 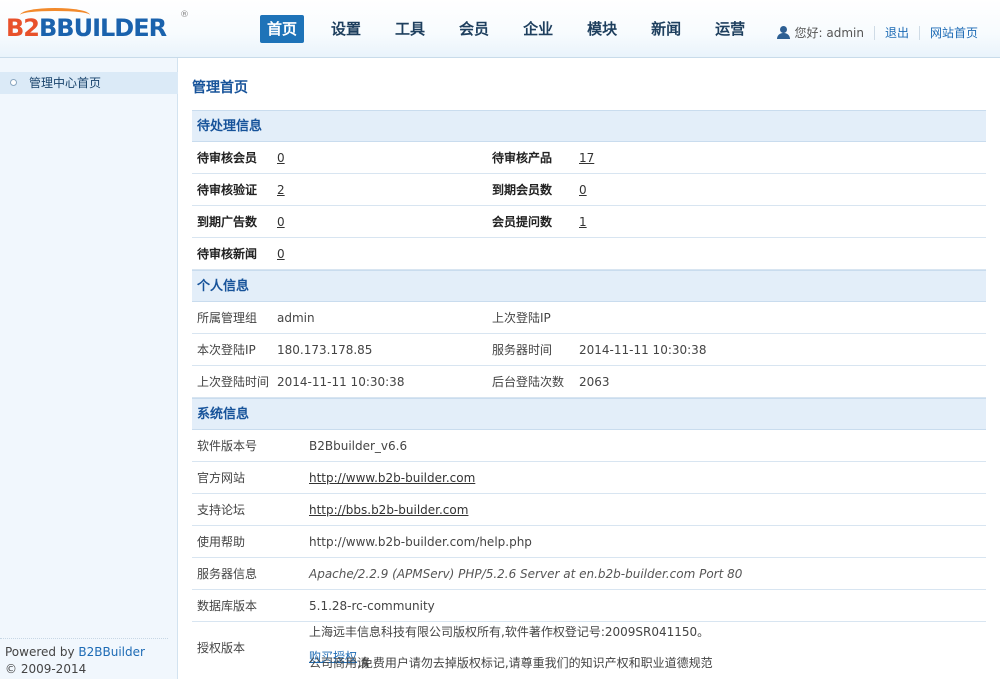 What do you see at coordinates (227, 318) in the screenshot?
I see `info-label: 所属管理组` at bounding box center [227, 318].